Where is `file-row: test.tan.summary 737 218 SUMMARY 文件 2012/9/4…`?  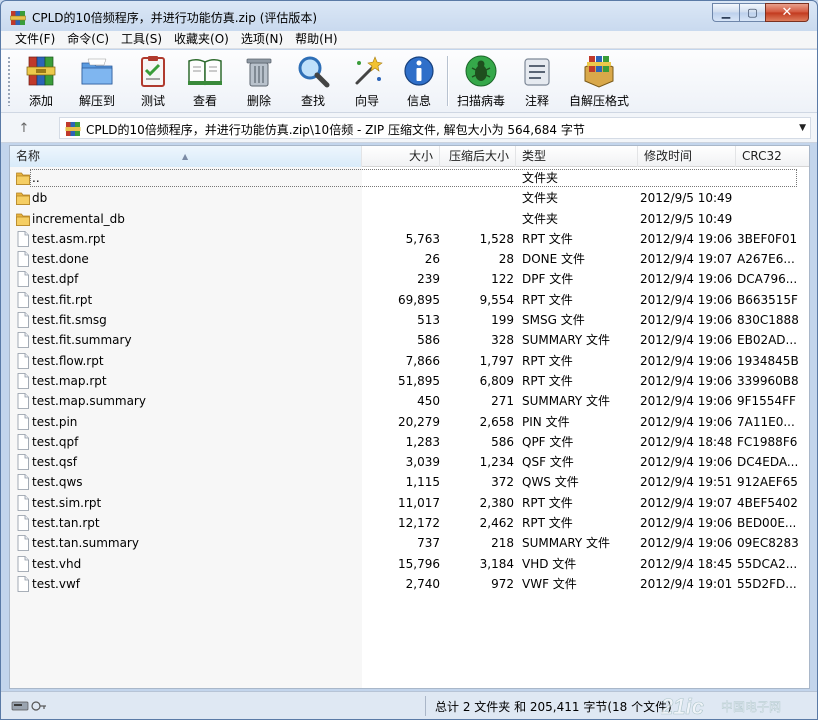 file-row: test.tan.summary 737 218 SUMMARY 文件 2012/9/4… is located at coordinates (409, 543).